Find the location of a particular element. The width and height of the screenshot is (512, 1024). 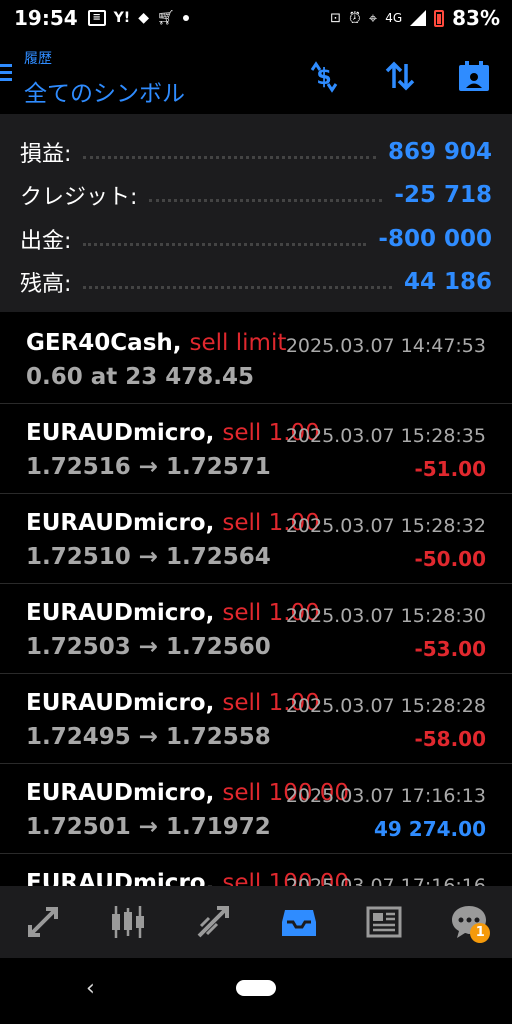

item-price: 1.72501 → 1.71972 is located at coordinates (148, 827).